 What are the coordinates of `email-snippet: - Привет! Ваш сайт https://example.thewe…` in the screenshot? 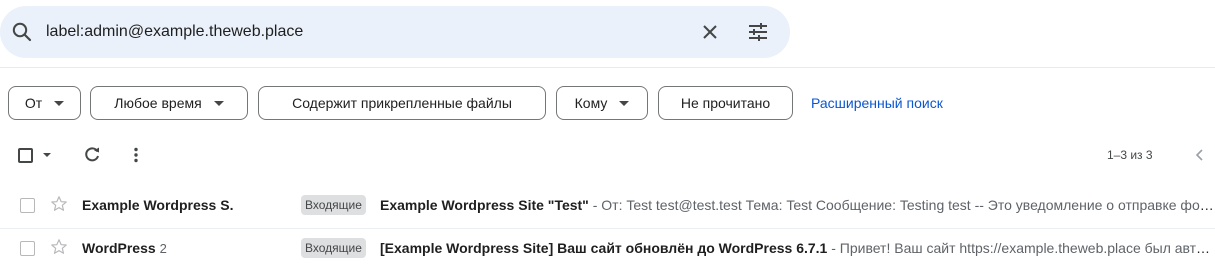 It's located at (1023, 248).